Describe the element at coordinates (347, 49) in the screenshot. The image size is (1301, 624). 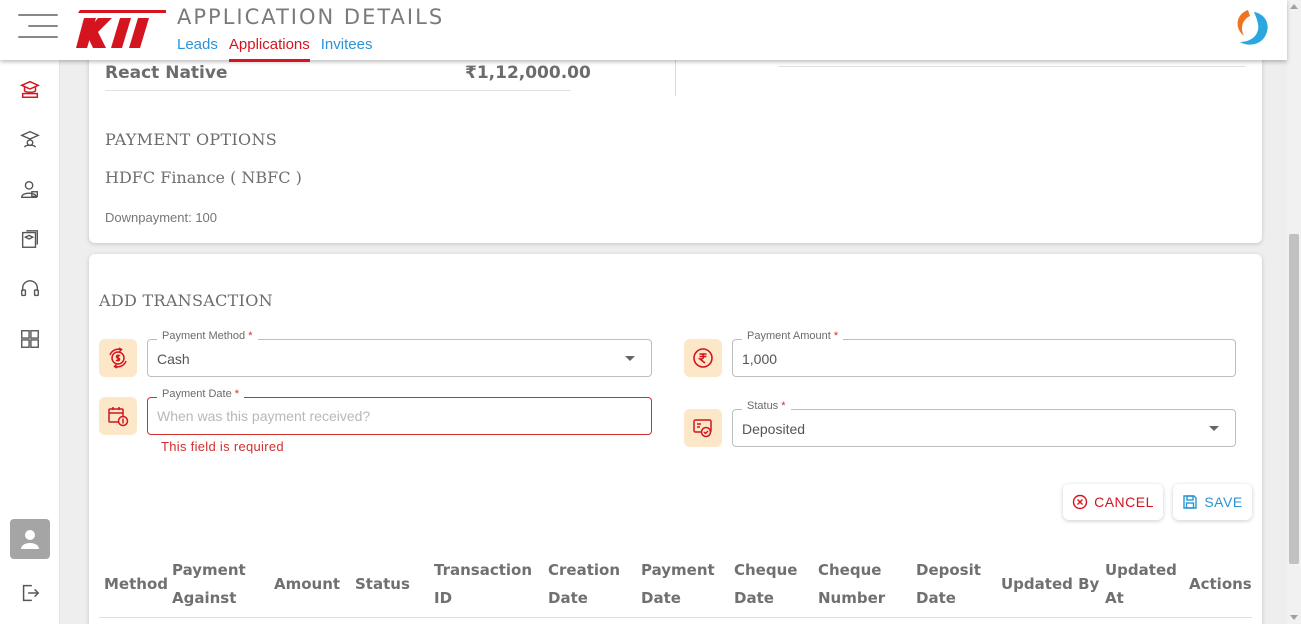
I see `nav-invitees: Invitees` at that location.